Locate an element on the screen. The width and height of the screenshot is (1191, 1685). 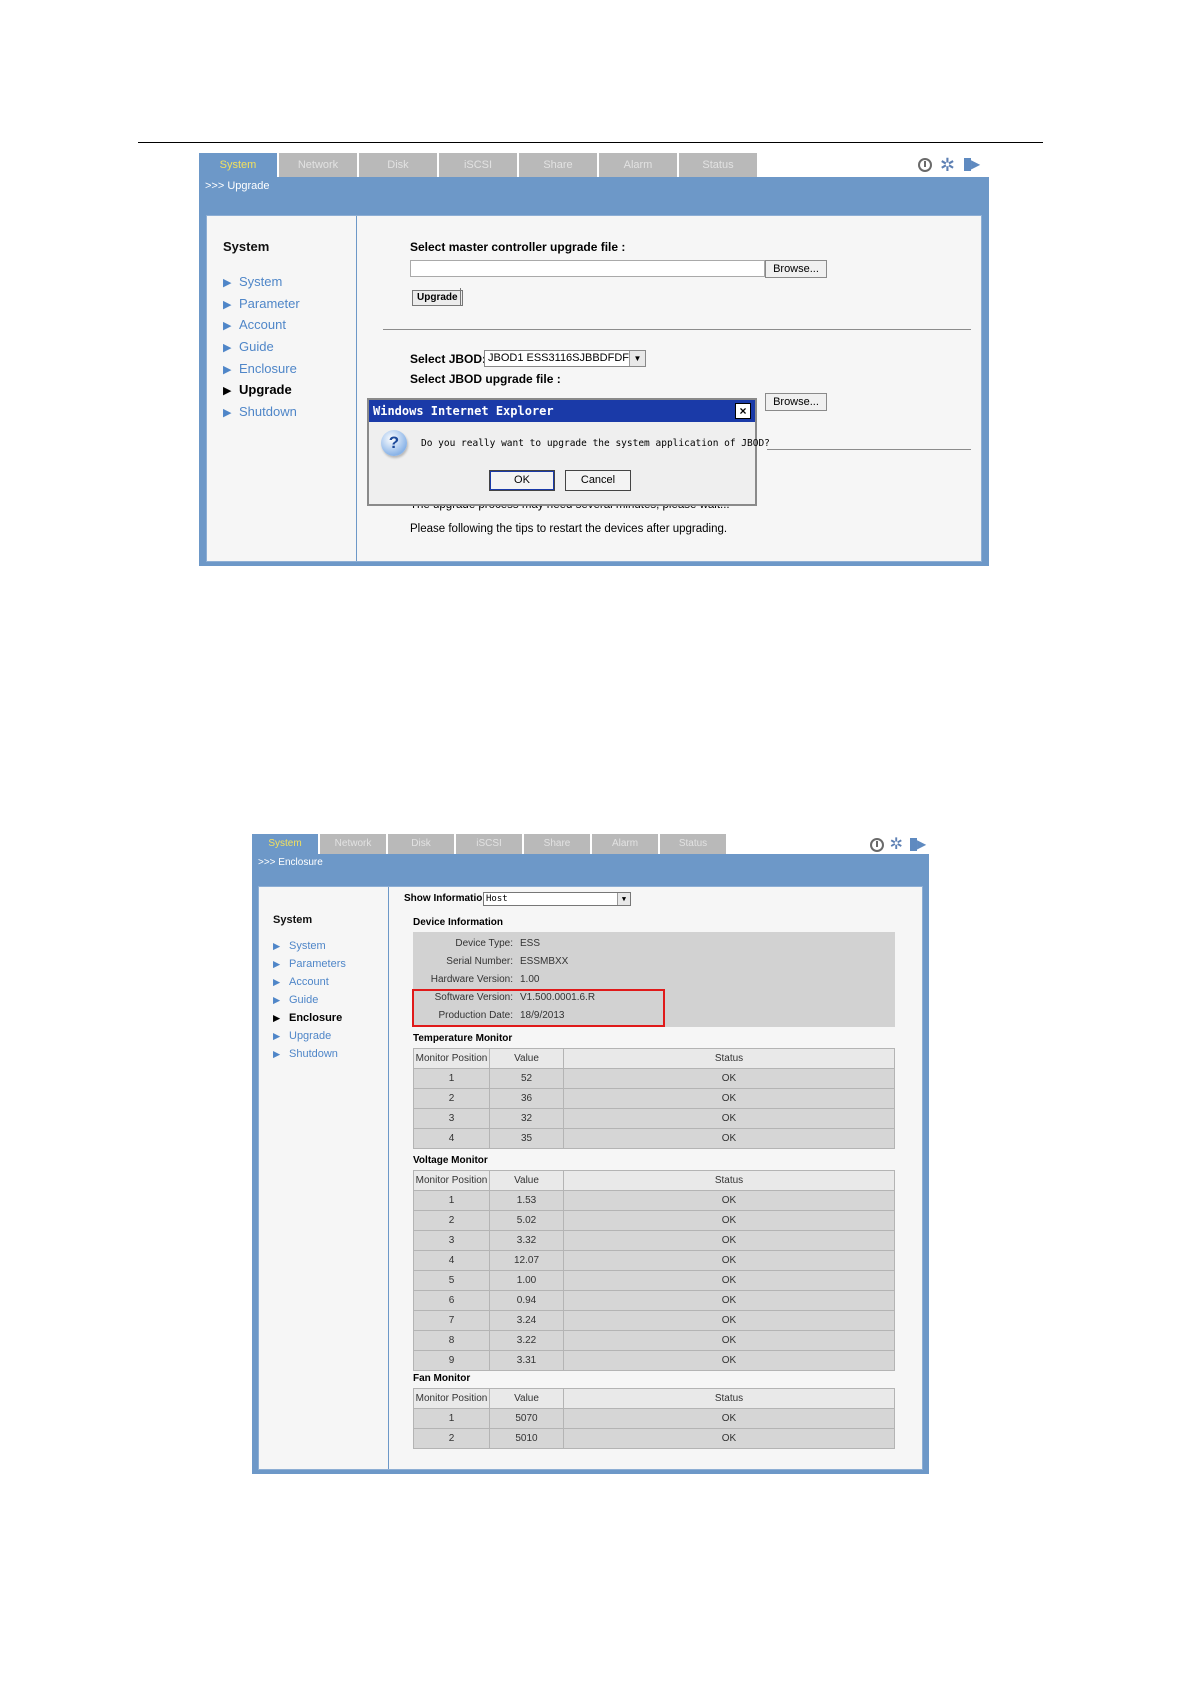
sidebar-item-label: Upgrade is located at coordinates (265, 389).